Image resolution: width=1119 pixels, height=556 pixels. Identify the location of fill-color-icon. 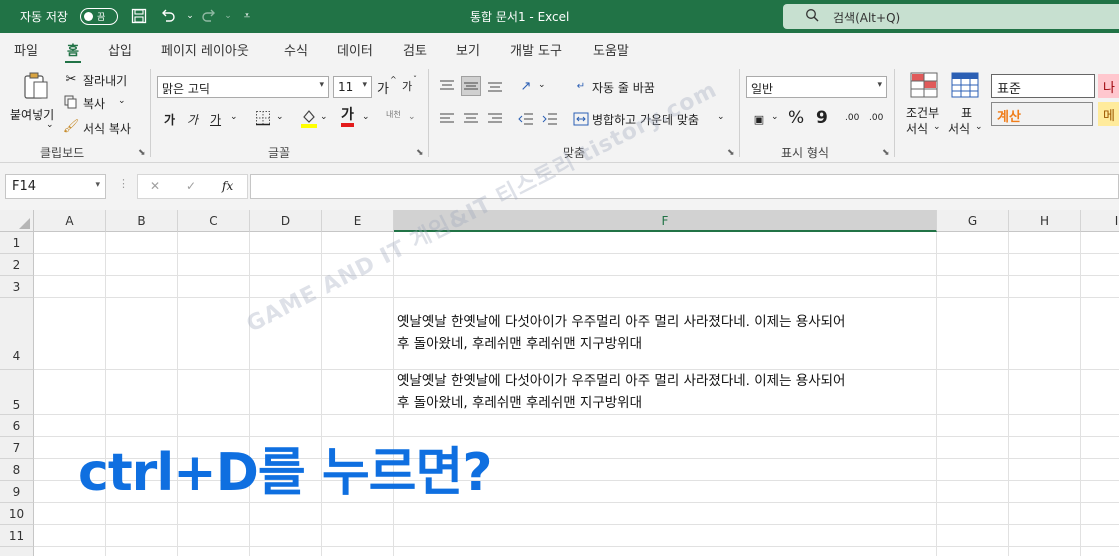
(309, 118).